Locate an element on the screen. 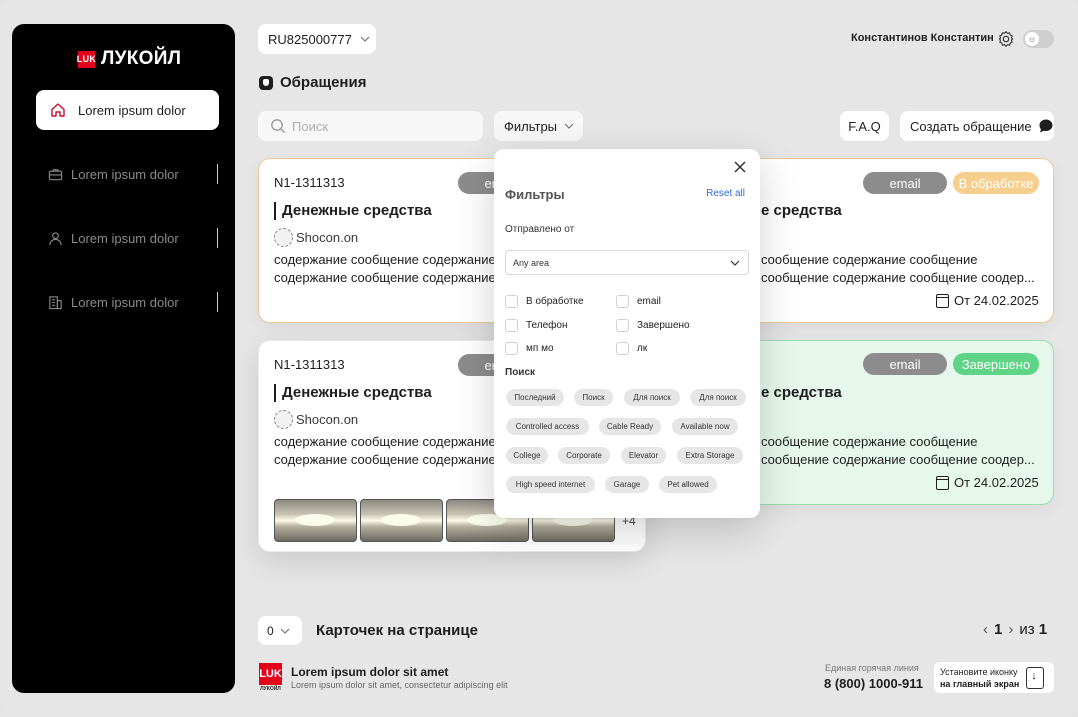 This screenshot has height=717, width=1078. download-icon is located at coordinates (1035, 677).